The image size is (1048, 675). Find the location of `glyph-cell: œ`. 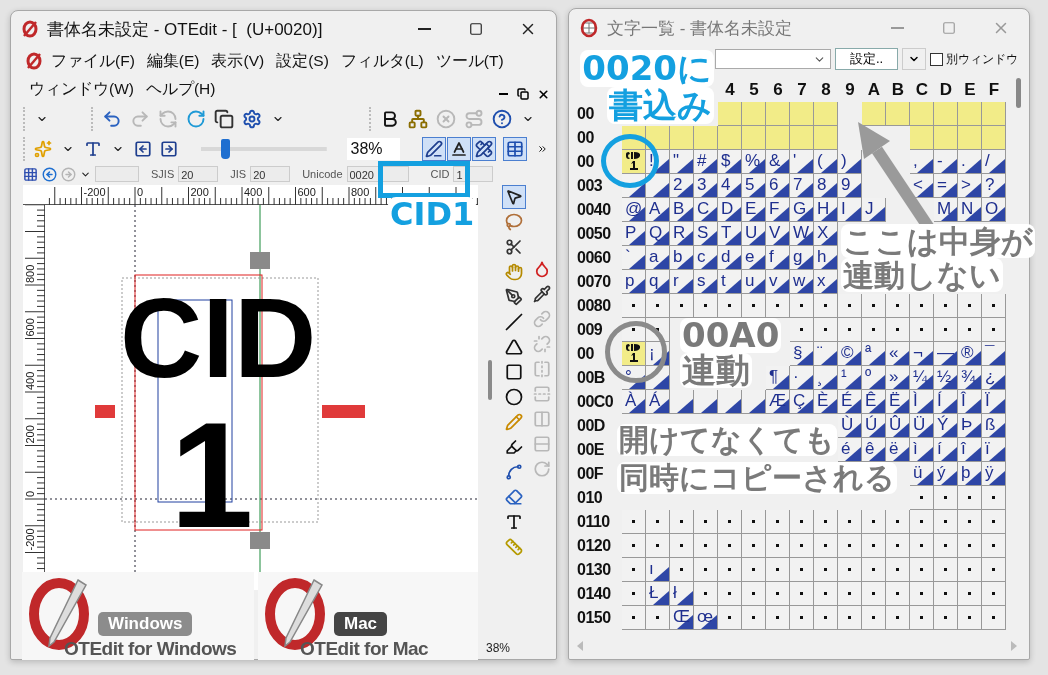

glyph-cell: œ is located at coordinates (706, 618).